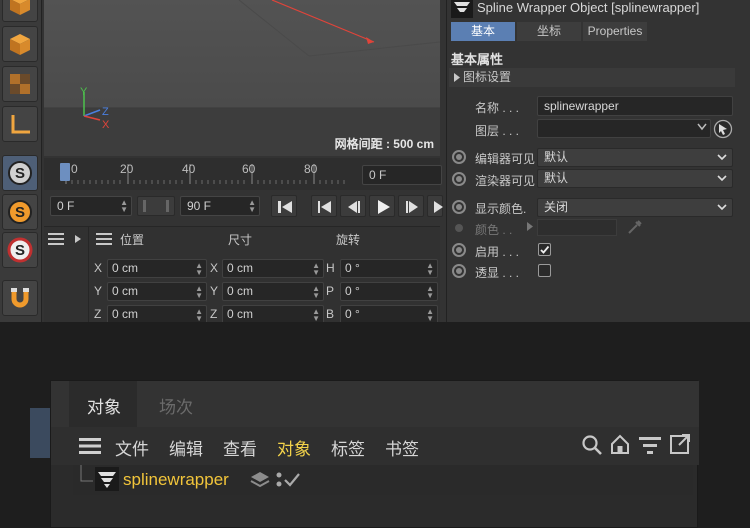  Describe the element at coordinates (260, 480) in the screenshot. I see `layers-icon` at that location.